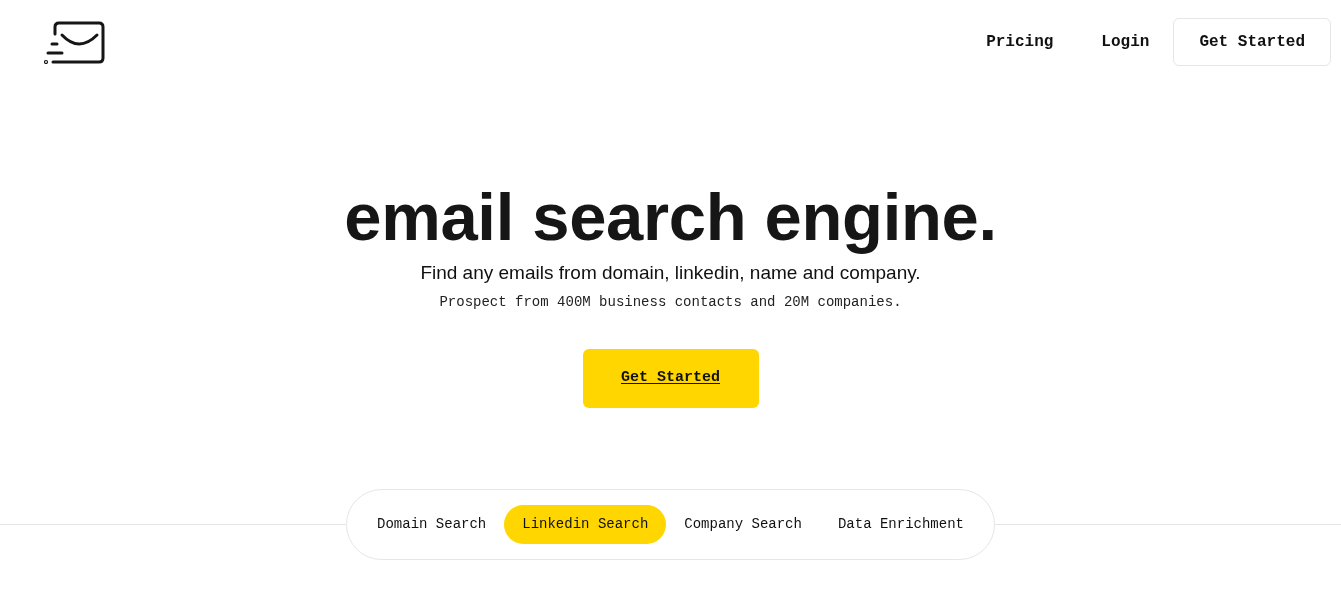 Image resolution: width=1341 pixels, height=616 pixels. I want to click on search-tab: Linkedin Search, so click(585, 524).